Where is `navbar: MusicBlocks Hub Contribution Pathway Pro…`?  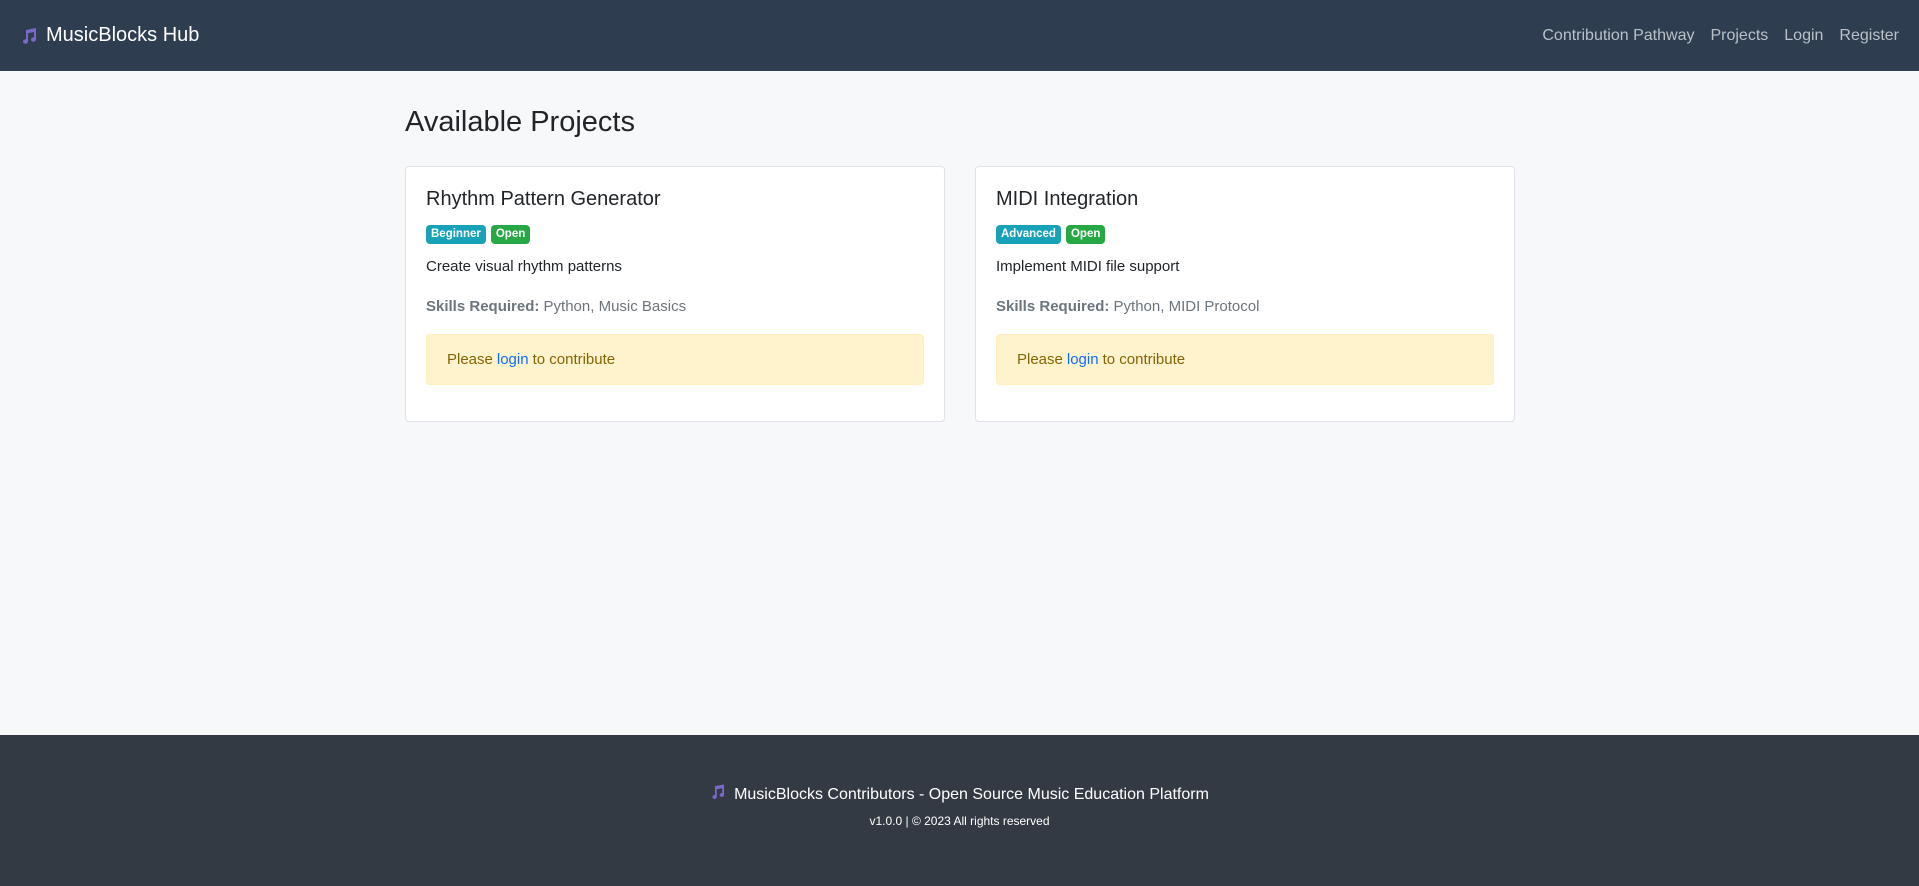 navbar: MusicBlocks Hub Contribution Pathway Pro… is located at coordinates (959, 35).